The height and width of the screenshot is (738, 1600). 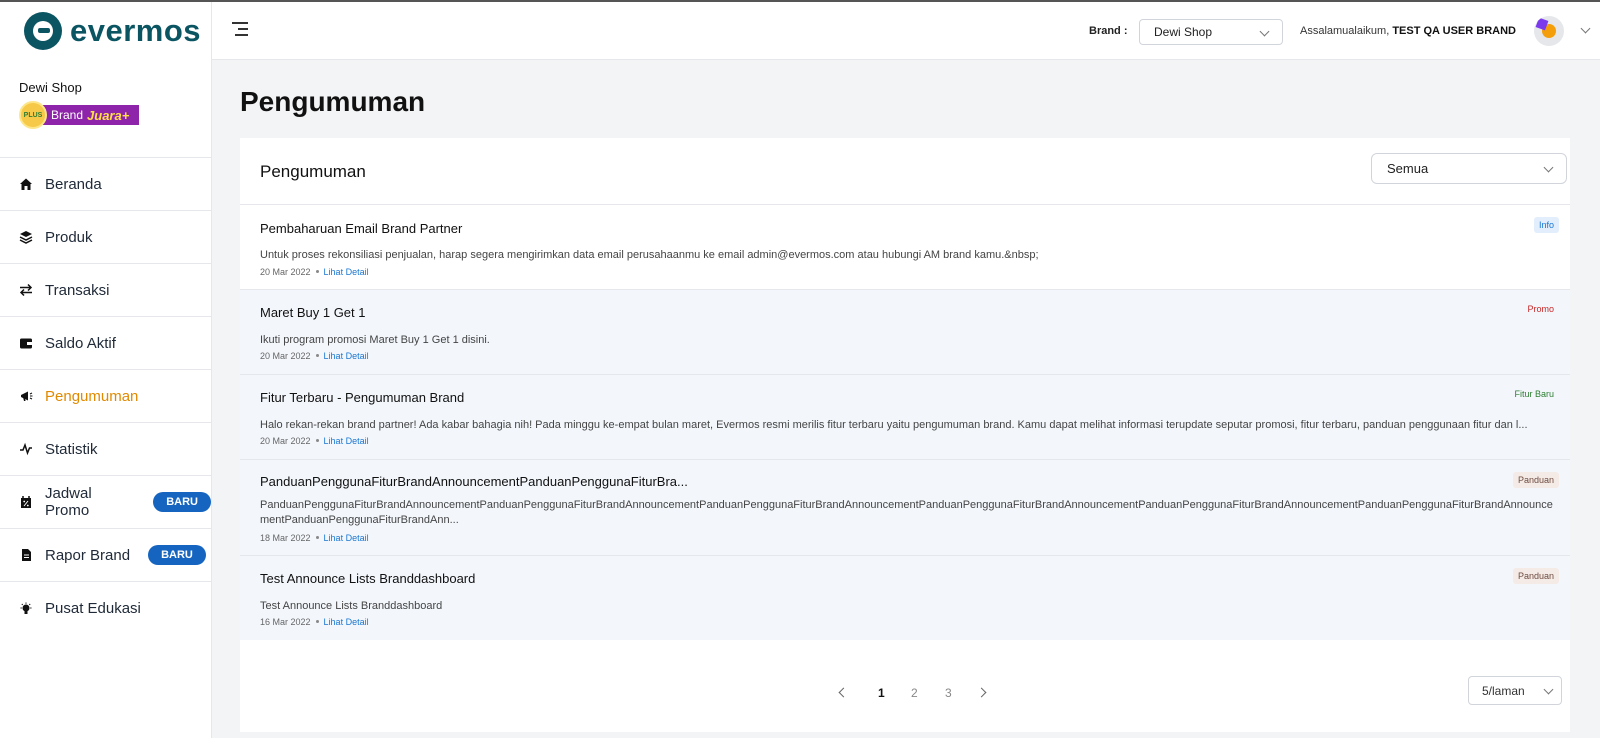 I want to click on greeting-text: Assalamualaikum,, so click(x=1346, y=31).